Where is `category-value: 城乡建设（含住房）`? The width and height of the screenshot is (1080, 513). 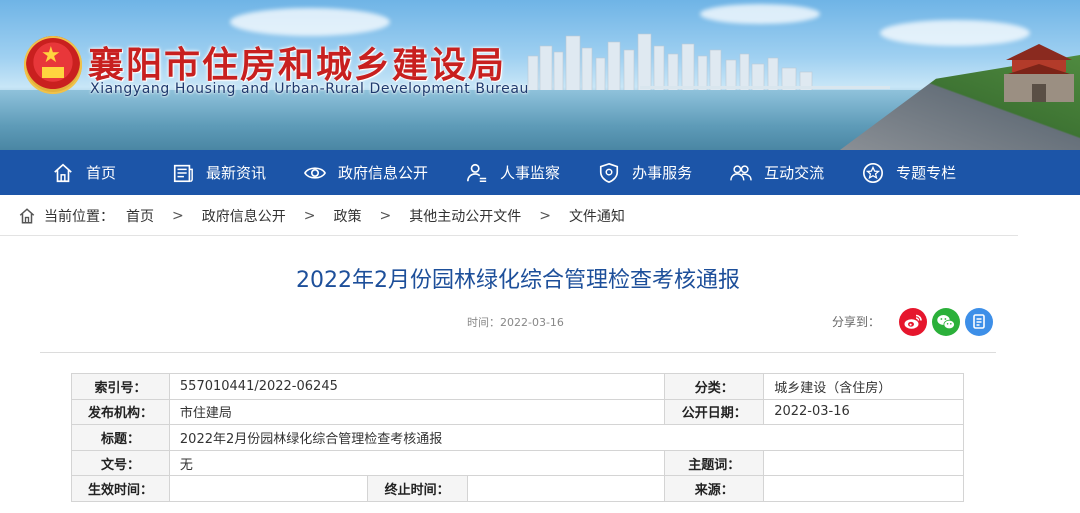
category-value: 城乡建设（含住房） is located at coordinates (863, 386).